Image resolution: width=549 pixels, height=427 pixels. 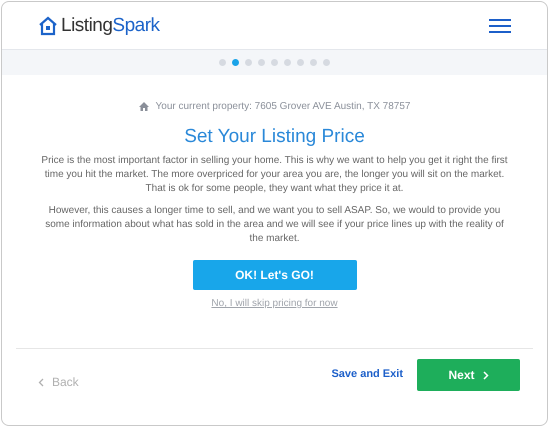 I want to click on save-exit-button: Save and Exit, so click(x=367, y=374).